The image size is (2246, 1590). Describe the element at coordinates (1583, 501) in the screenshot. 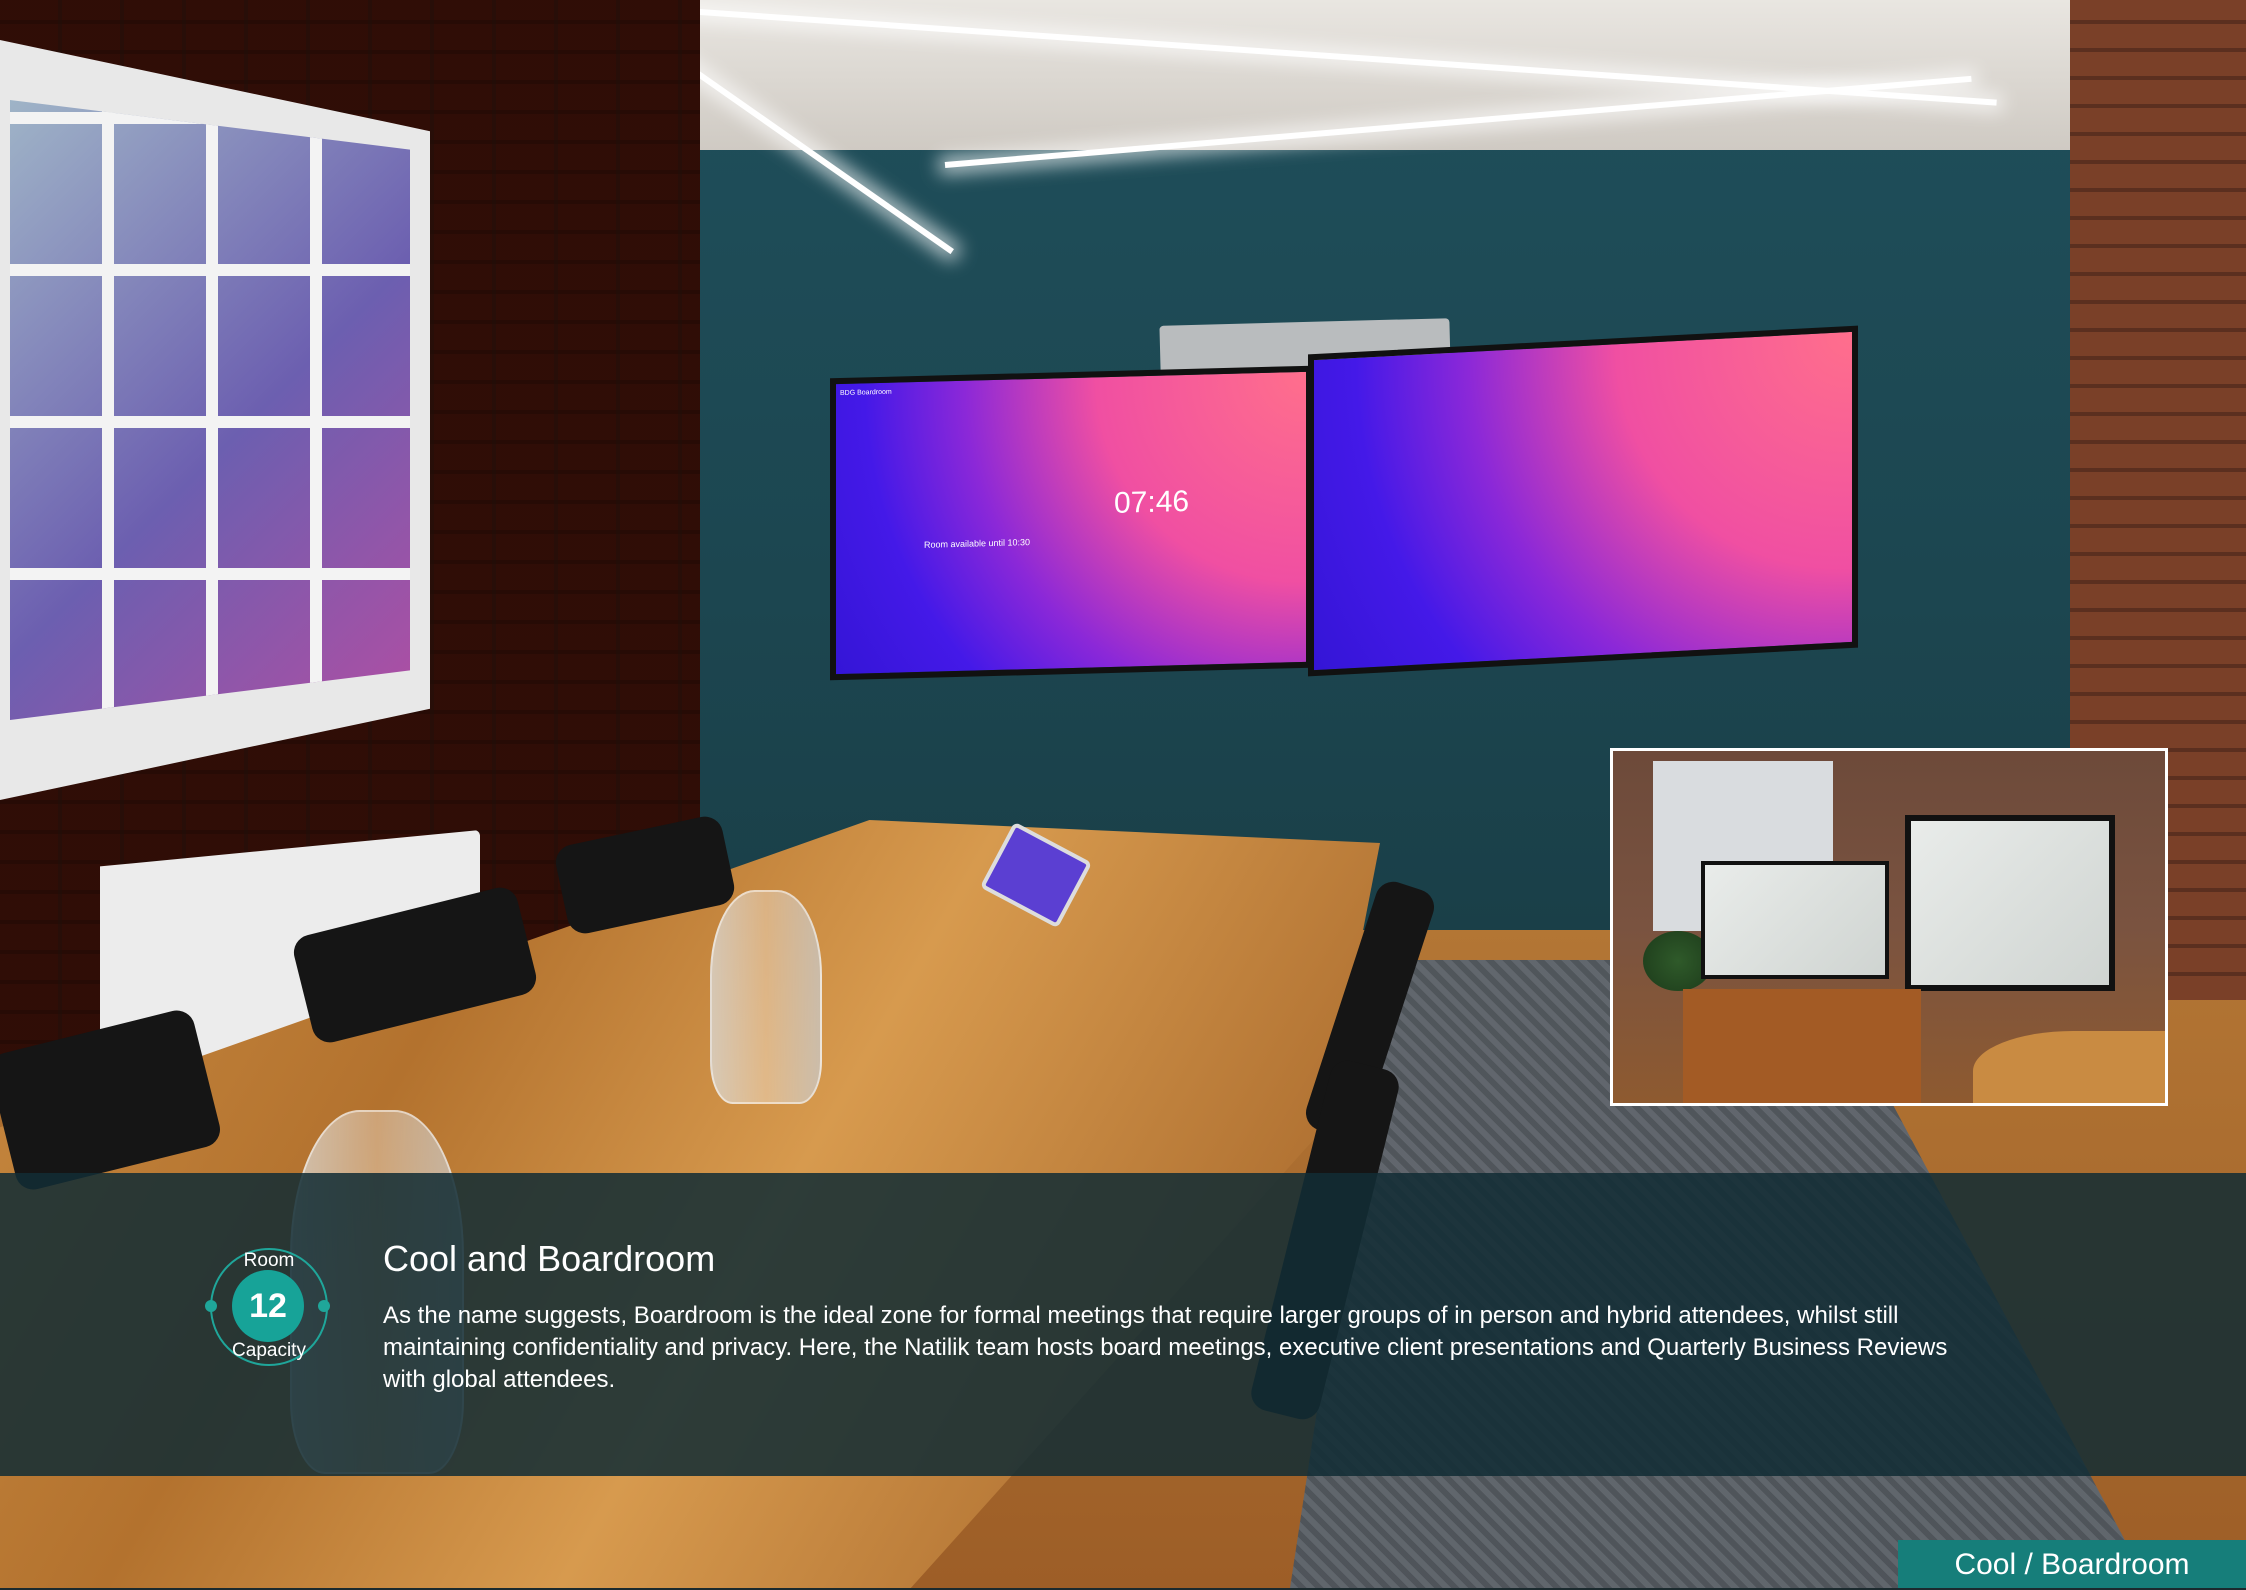

I see `display-screen-right` at that location.